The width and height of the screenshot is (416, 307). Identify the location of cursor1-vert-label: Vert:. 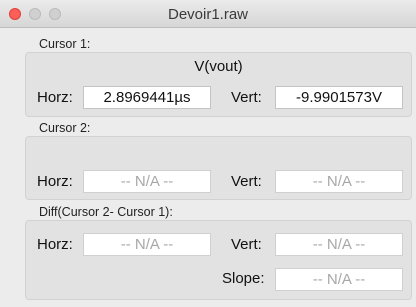
(246, 97).